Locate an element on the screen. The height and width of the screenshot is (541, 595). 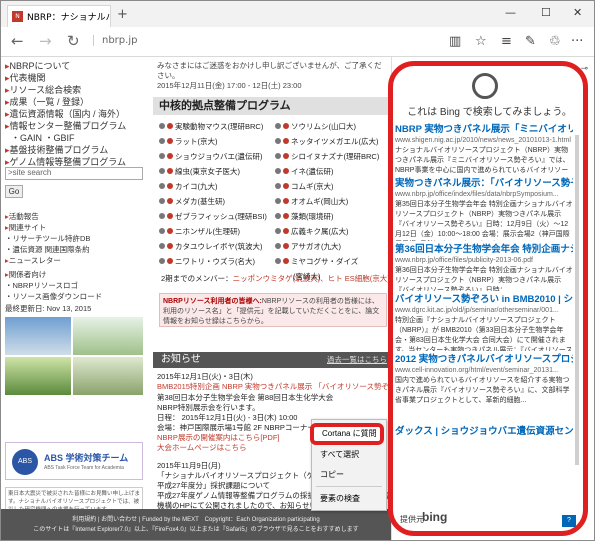
reading-view-icon: ▥ is located at coordinates (455, 41).